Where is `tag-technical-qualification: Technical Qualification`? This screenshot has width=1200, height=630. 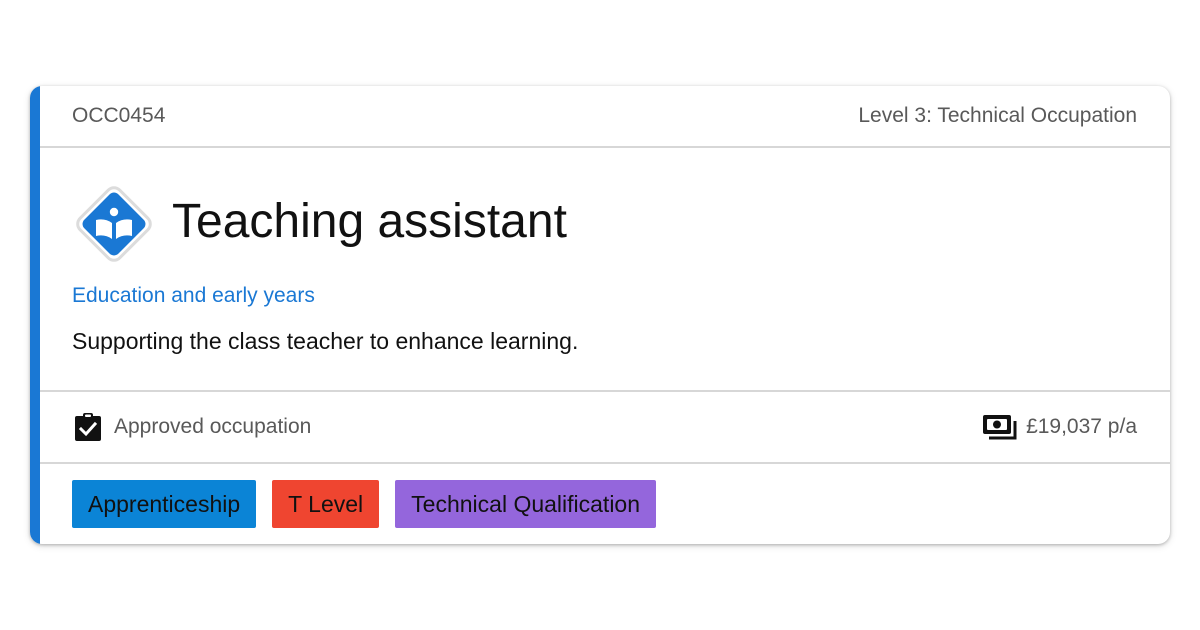
tag-technical-qualification: Technical Qualification is located at coordinates (526, 504).